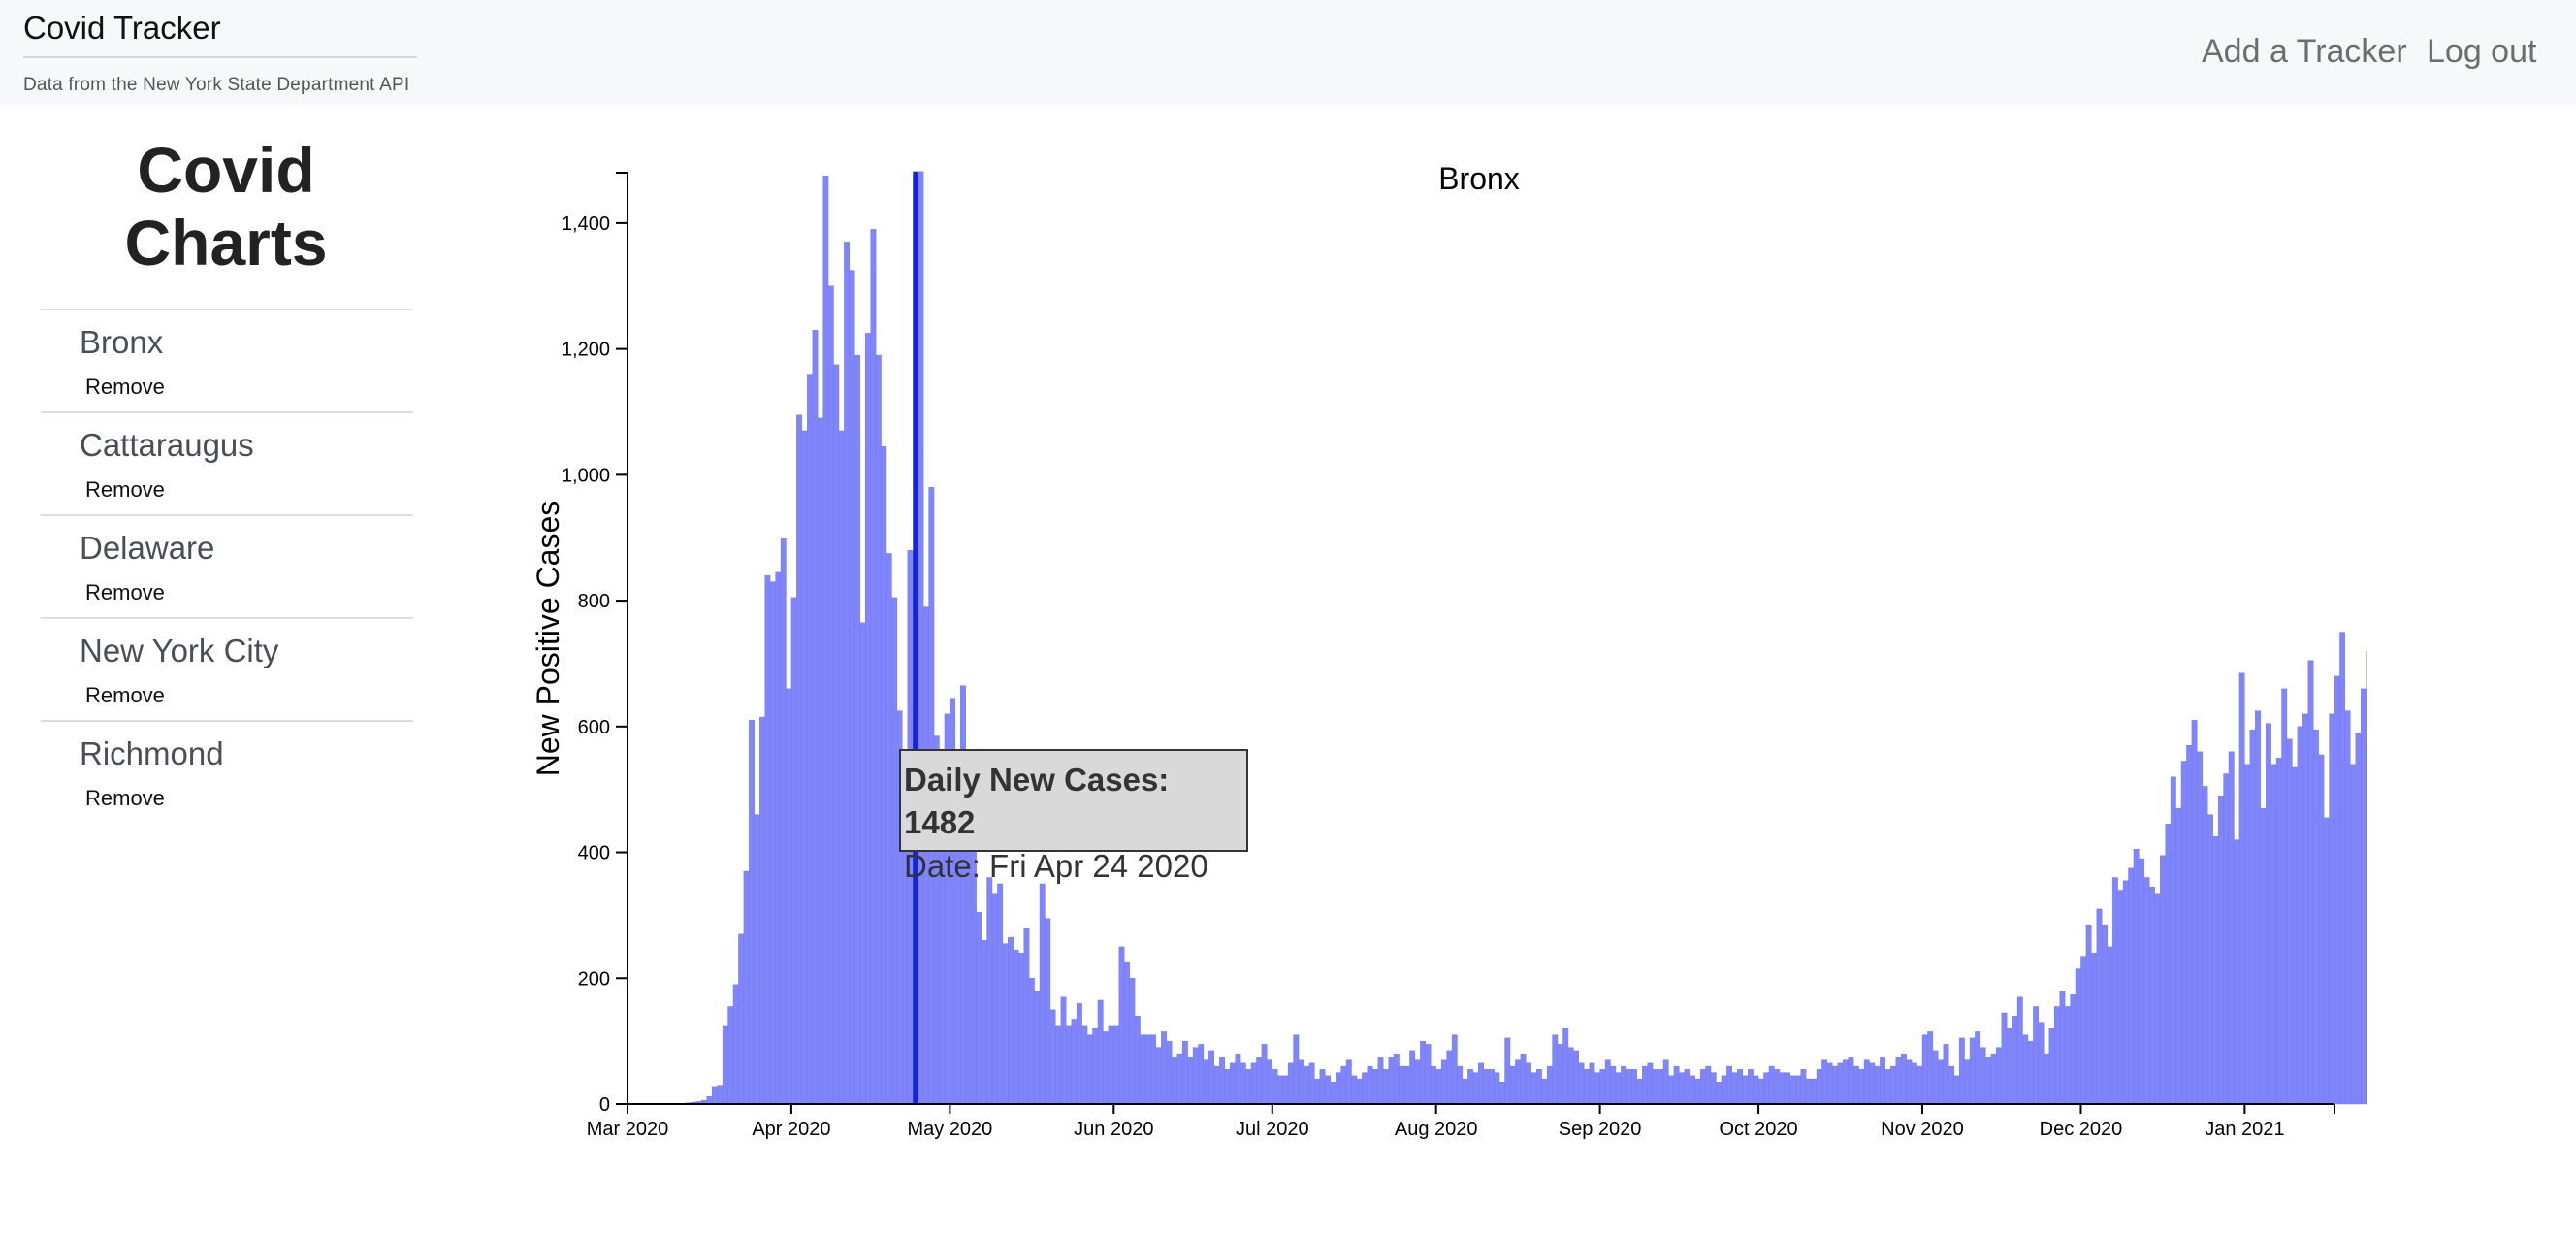  Describe the element at coordinates (152, 753) in the screenshot. I see `tracker-name: Richmond` at that location.